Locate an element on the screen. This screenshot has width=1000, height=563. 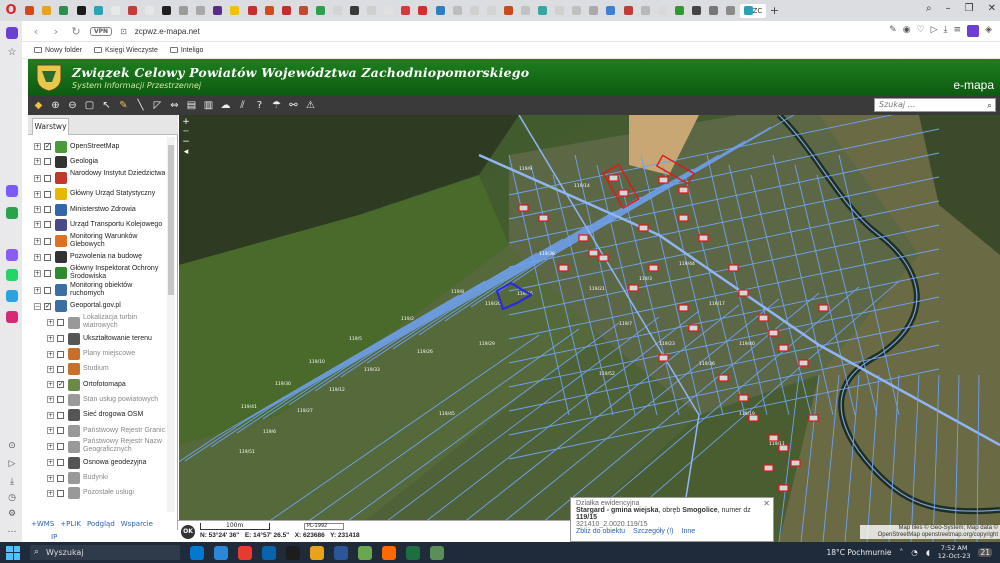
layer-item: + ✓ Ortofotomapa is located at coordinates (98, 384).